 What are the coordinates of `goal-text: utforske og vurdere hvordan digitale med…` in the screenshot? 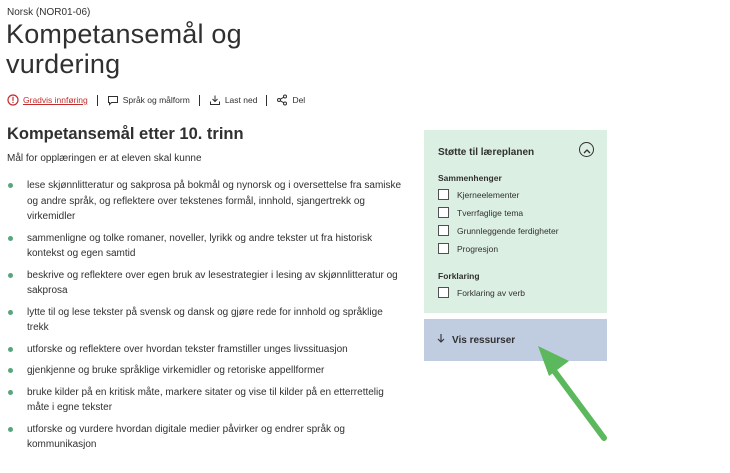 It's located at (186, 437).